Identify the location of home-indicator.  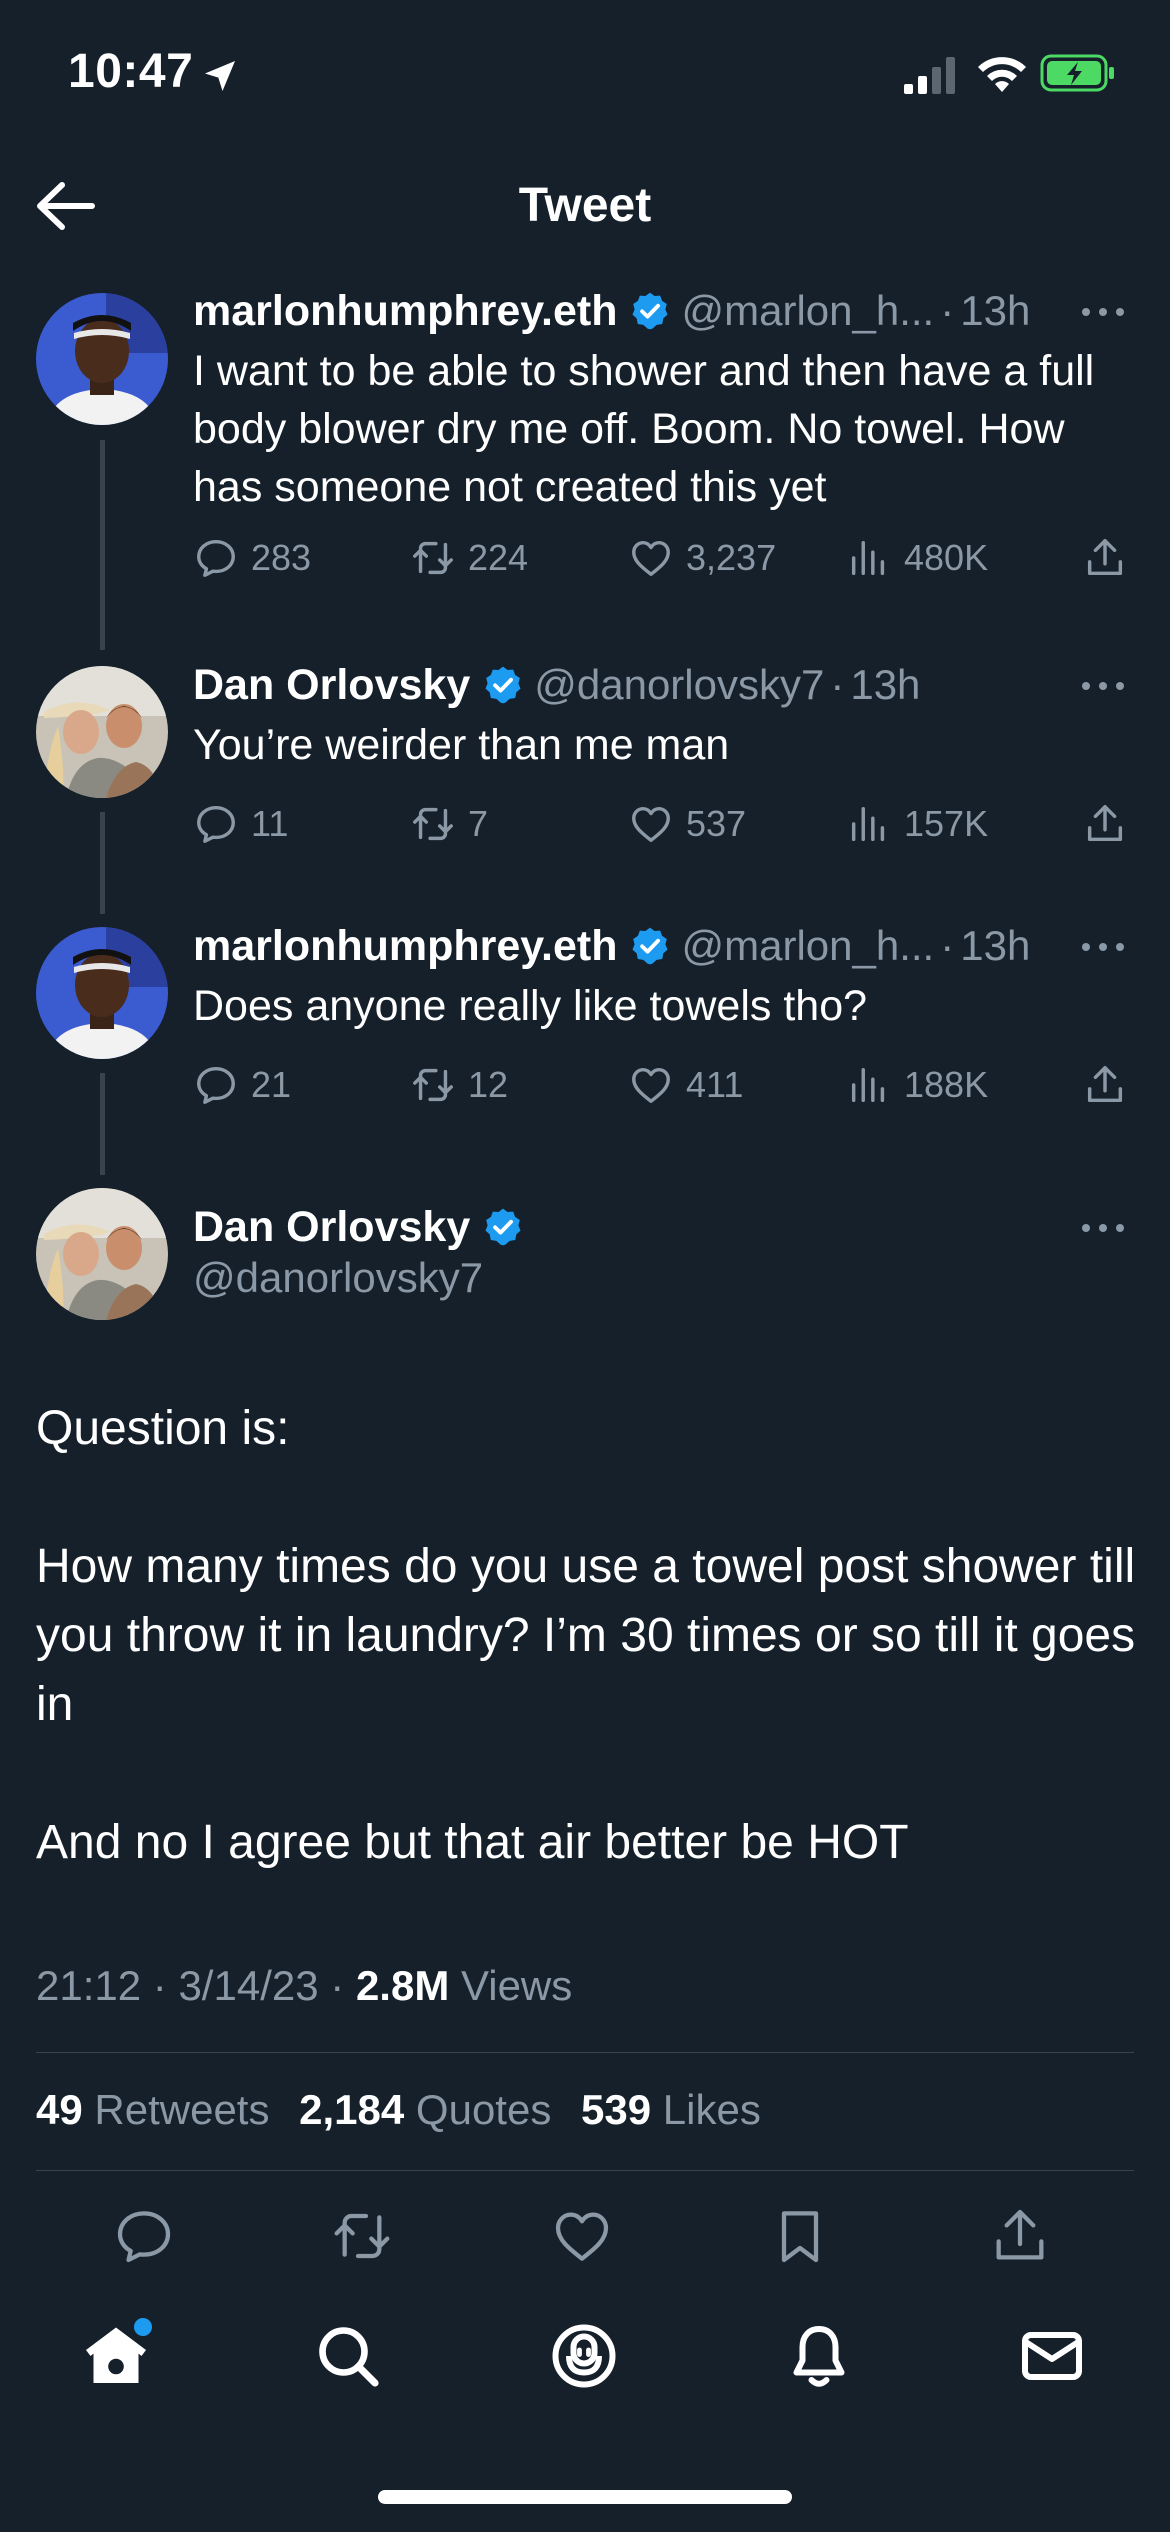
(585, 2497).